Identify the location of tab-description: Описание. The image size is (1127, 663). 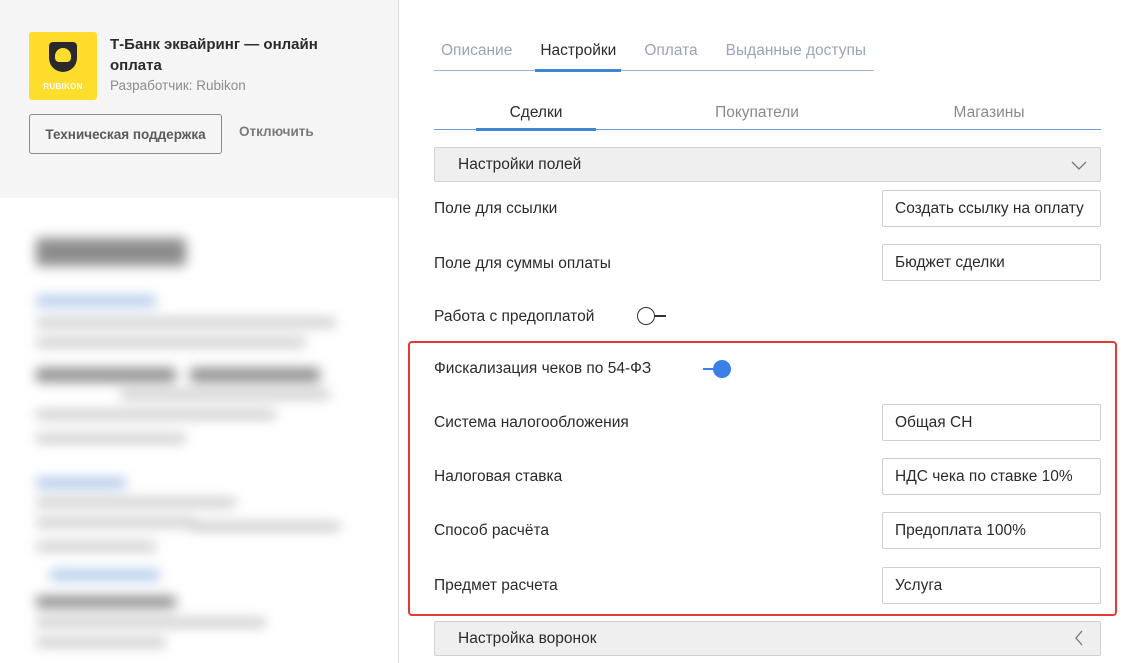
(476, 54).